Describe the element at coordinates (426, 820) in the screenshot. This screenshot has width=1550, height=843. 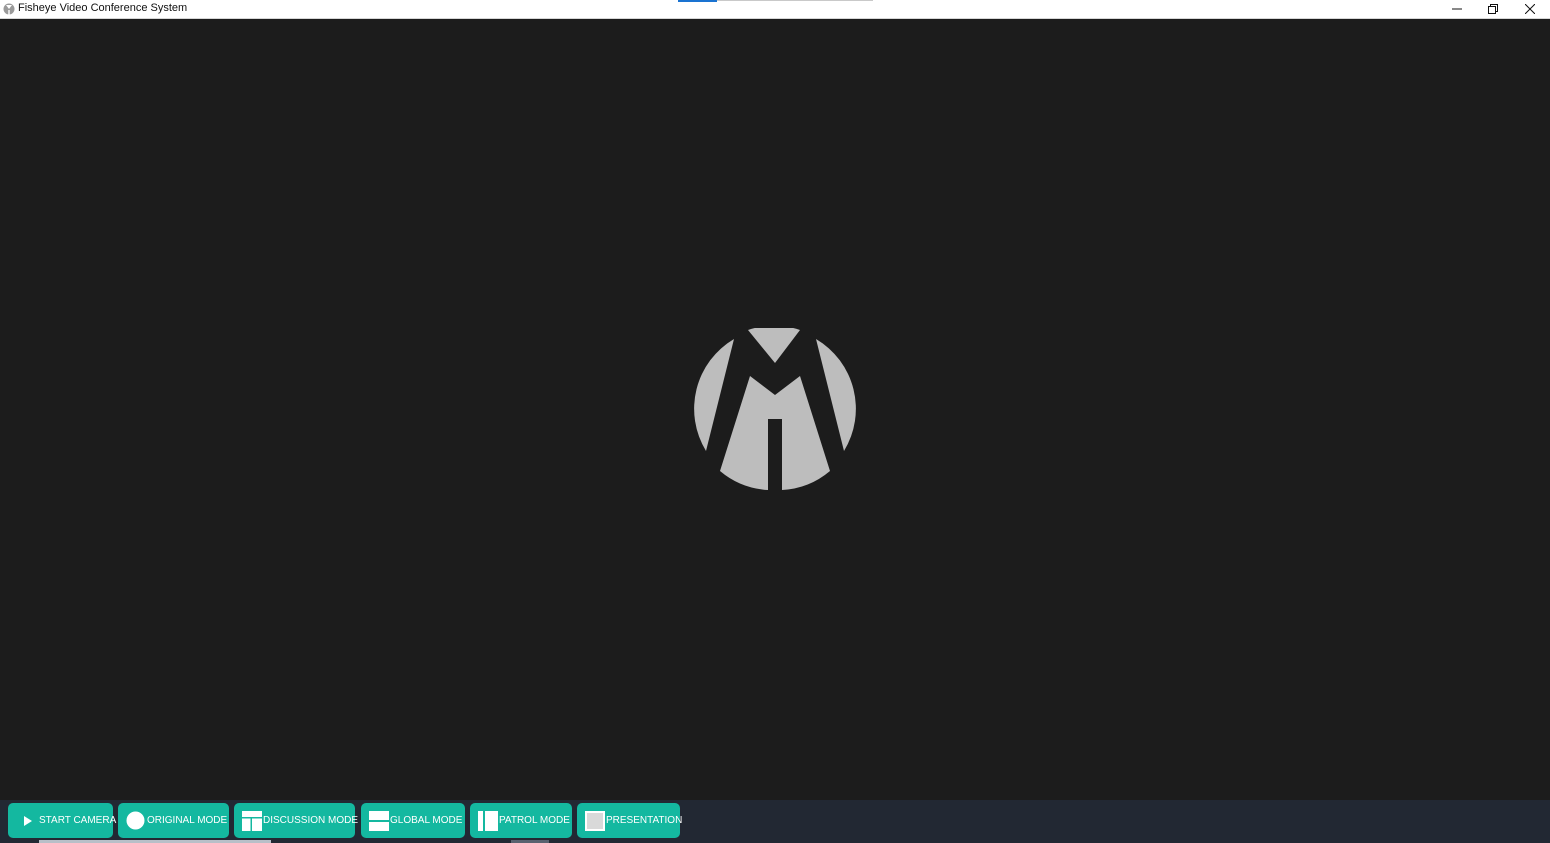
I see `global-mode-label: GLOBAL MODE` at that location.